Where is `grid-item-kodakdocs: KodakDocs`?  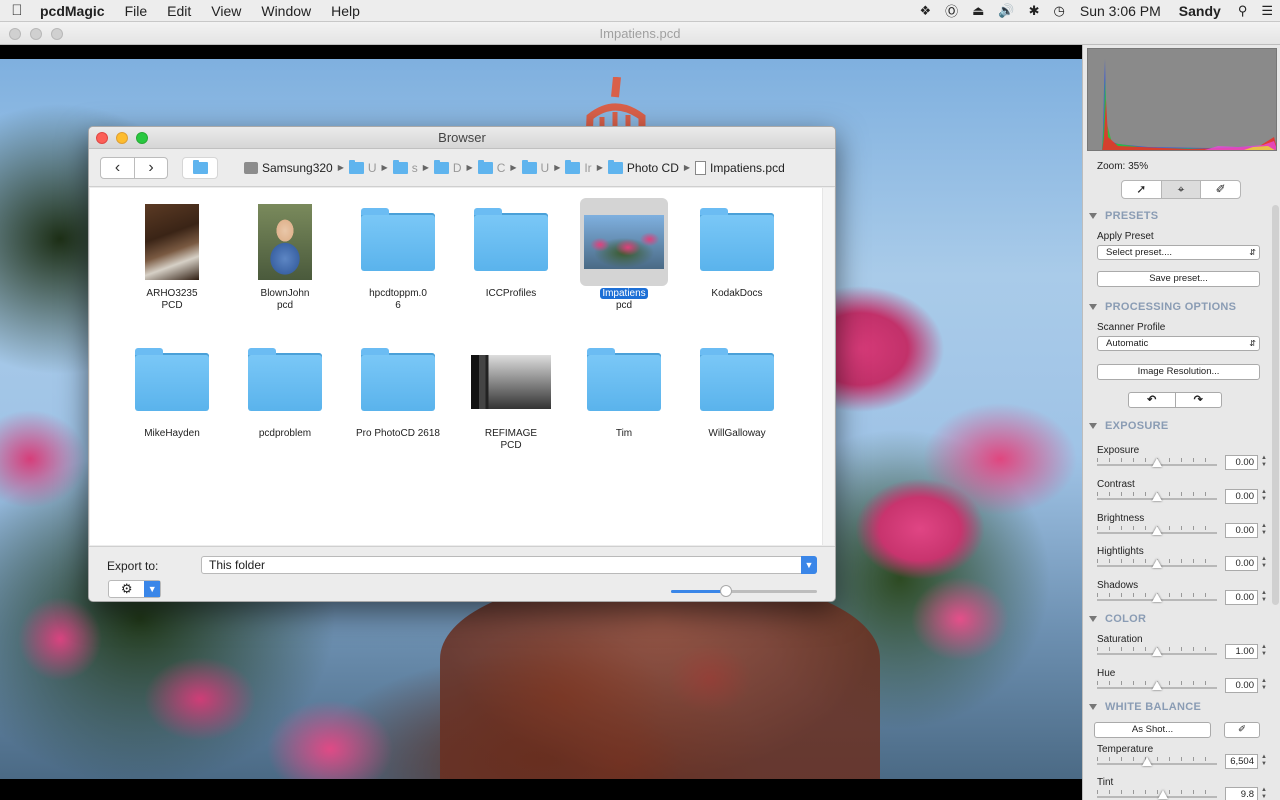 grid-item-kodakdocs: KodakDocs is located at coordinates (737, 249).